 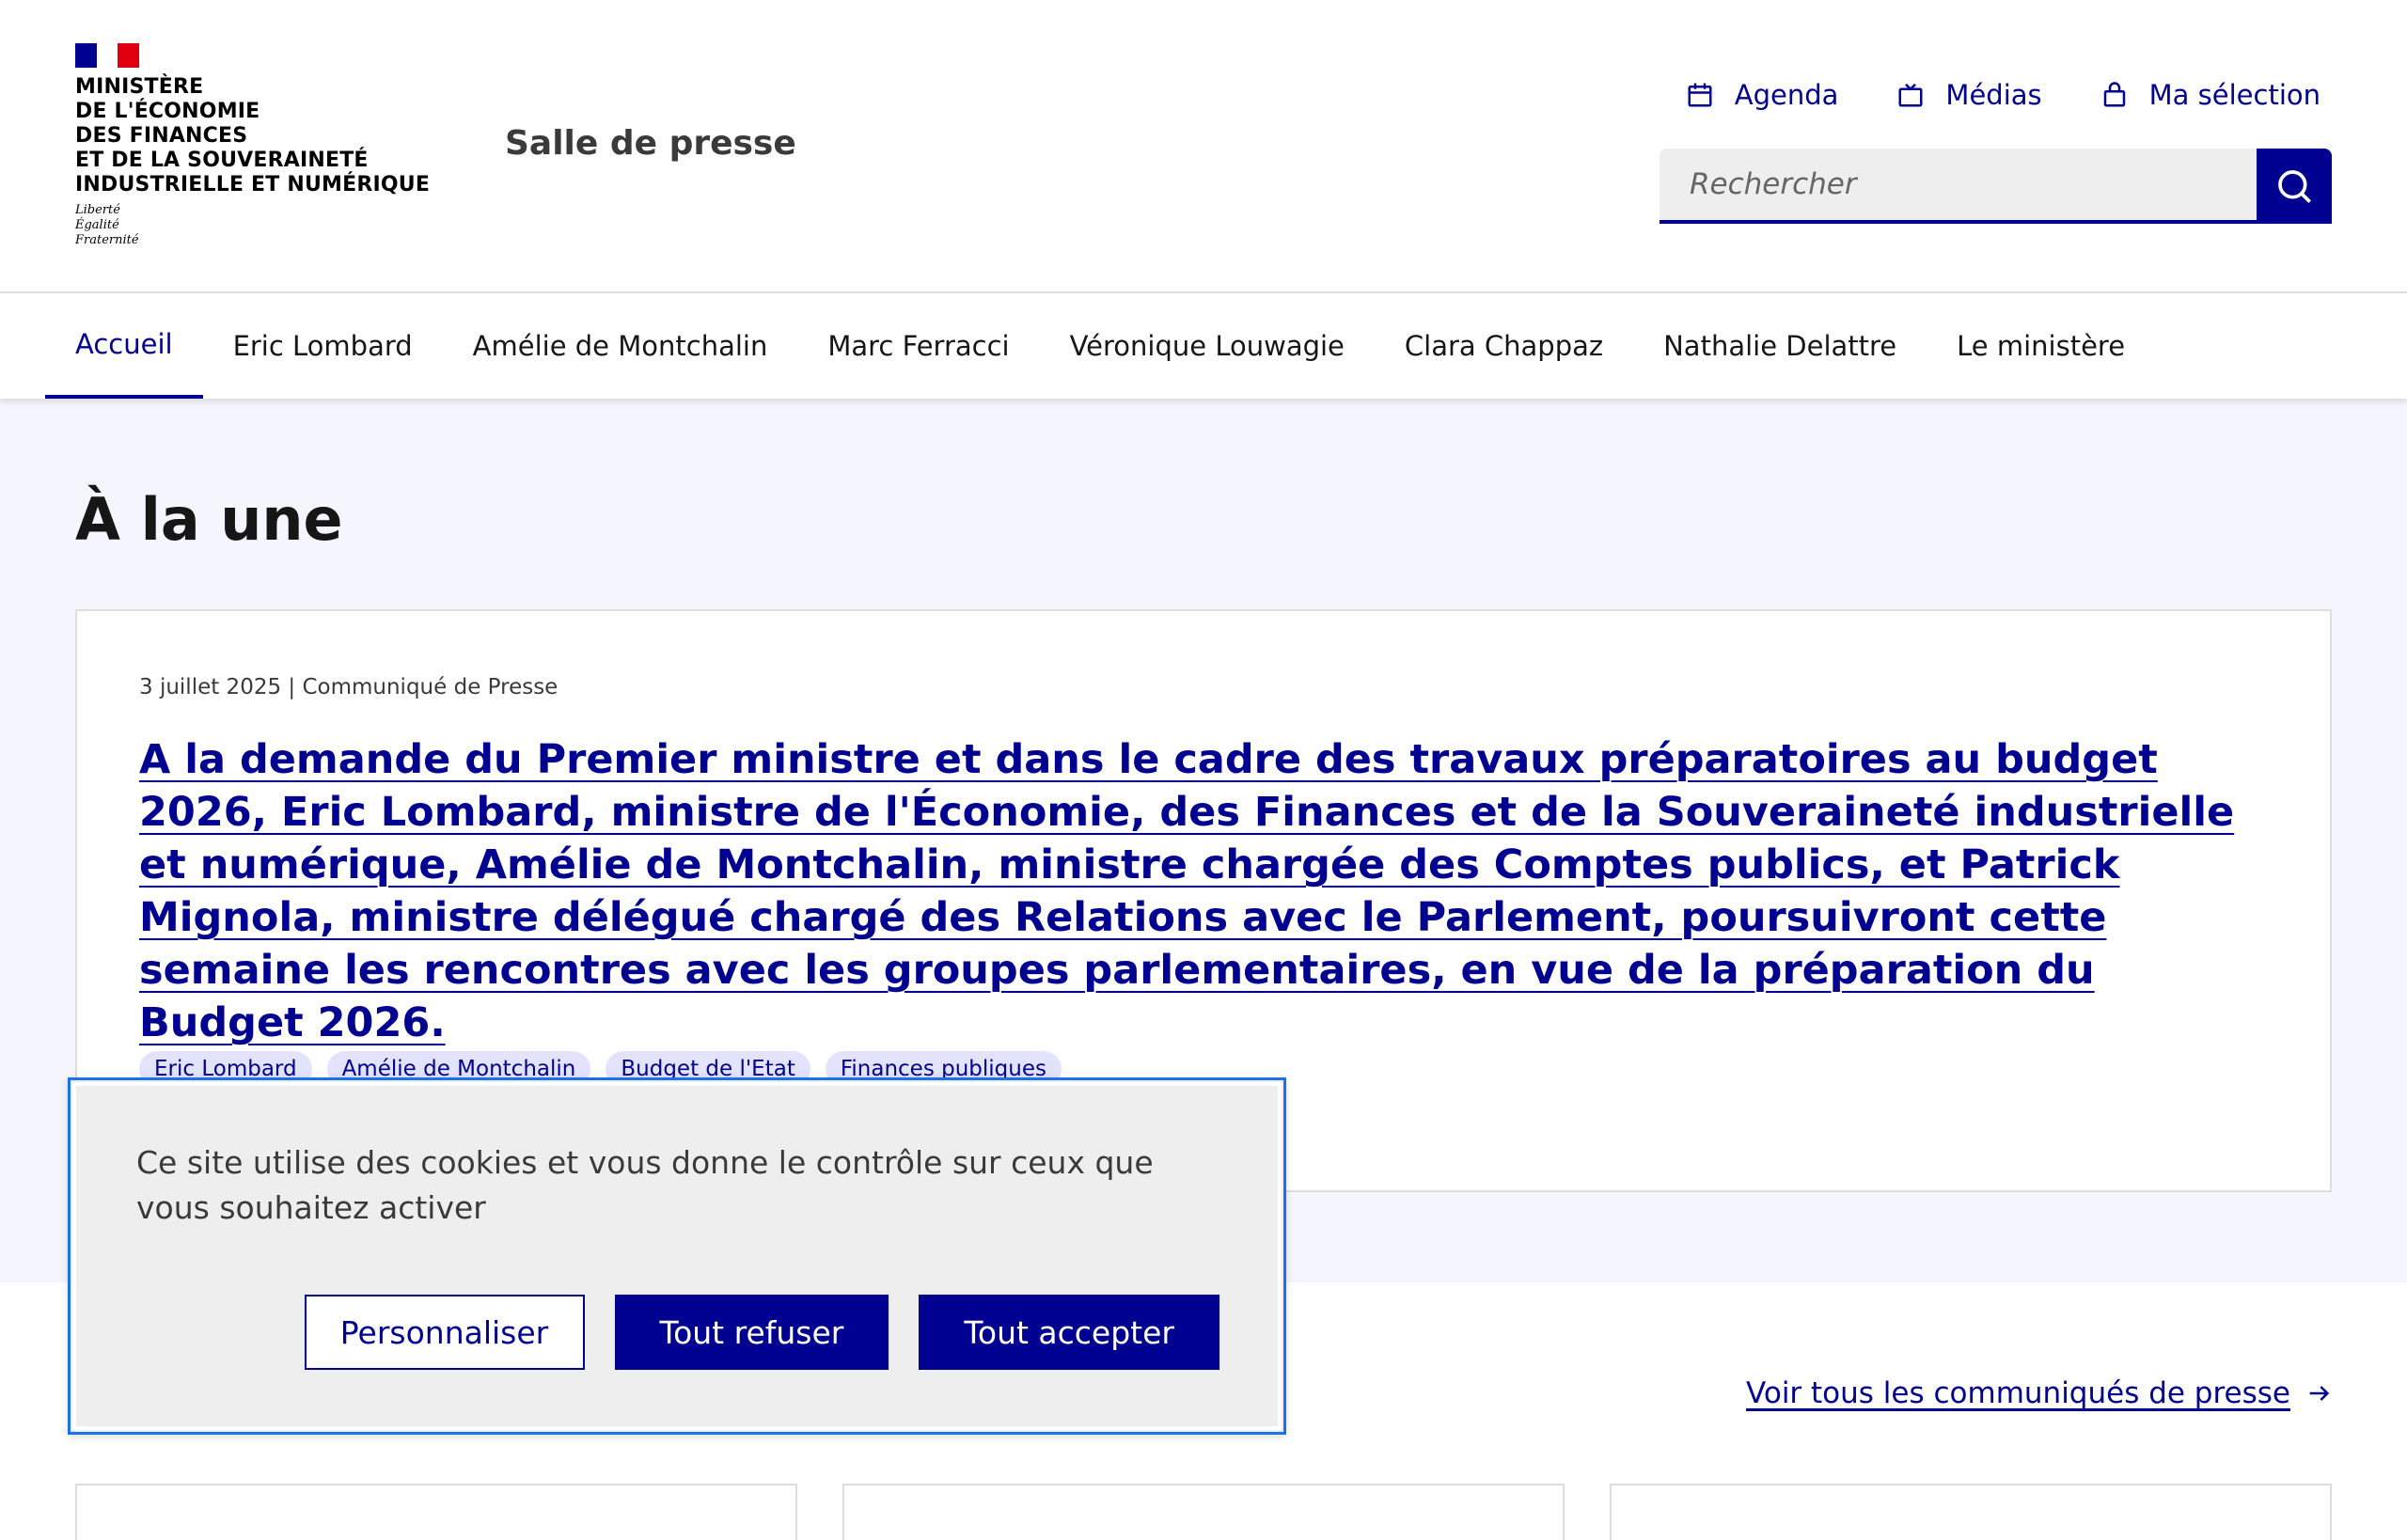 What do you see at coordinates (2319, 1393) in the screenshot?
I see `arrow-right-icon` at bounding box center [2319, 1393].